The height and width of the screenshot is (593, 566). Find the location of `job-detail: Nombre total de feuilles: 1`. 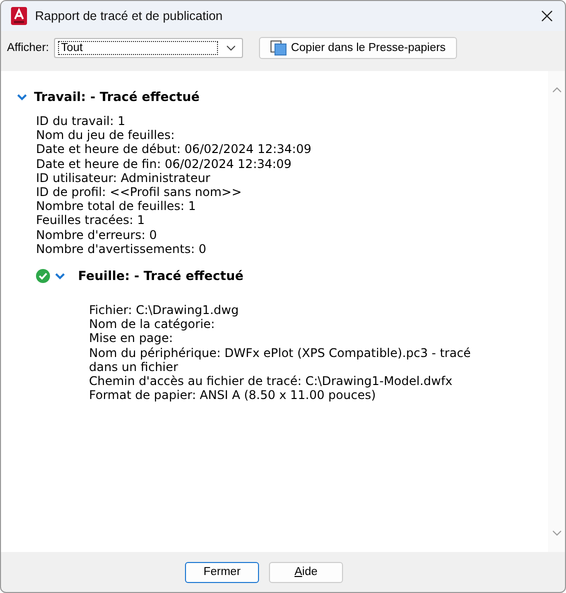

job-detail: Nombre total de feuilles: 1 is located at coordinates (116, 206).